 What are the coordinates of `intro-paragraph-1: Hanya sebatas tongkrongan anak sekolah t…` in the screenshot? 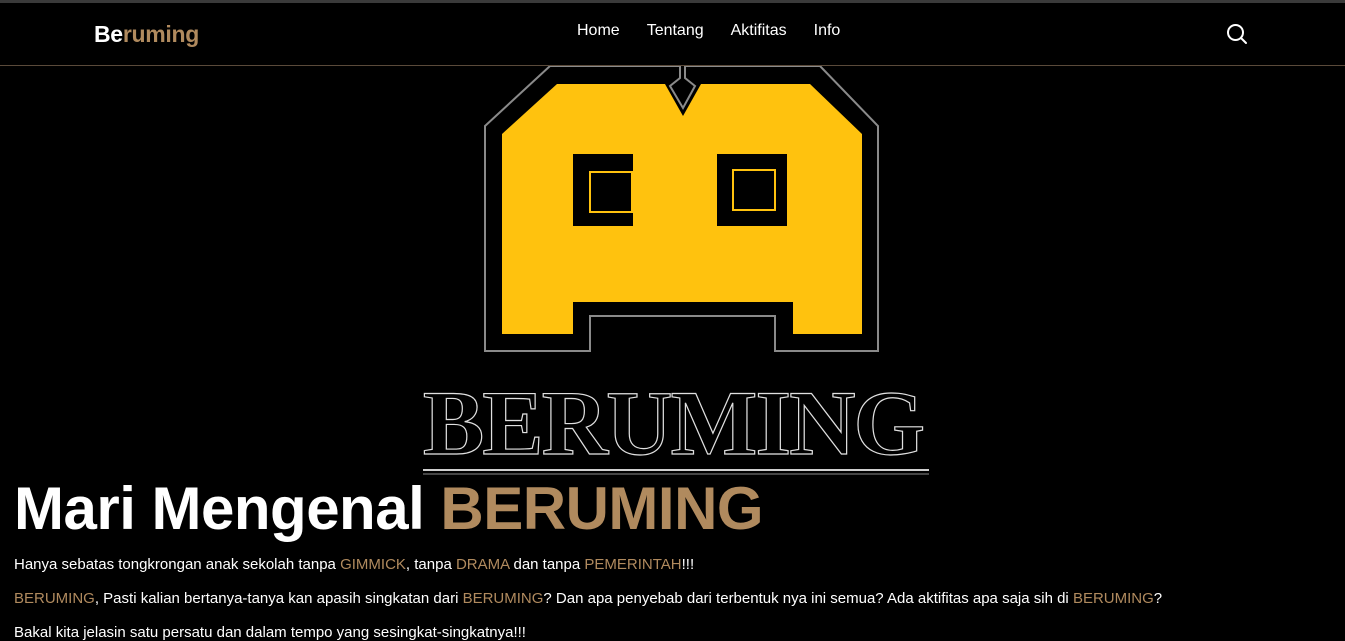 It's located at (354, 564).